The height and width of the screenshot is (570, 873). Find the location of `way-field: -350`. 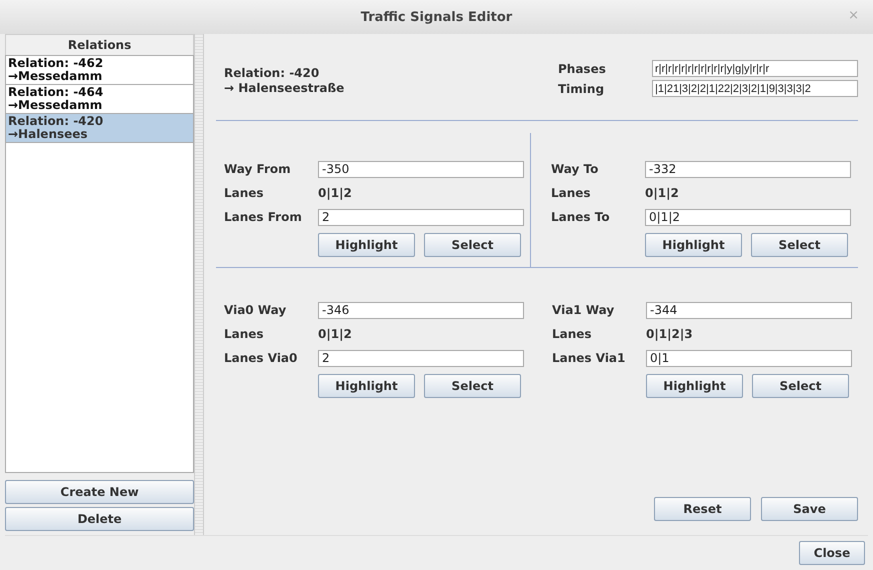

way-field: -350 is located at coordinates (421, 169).